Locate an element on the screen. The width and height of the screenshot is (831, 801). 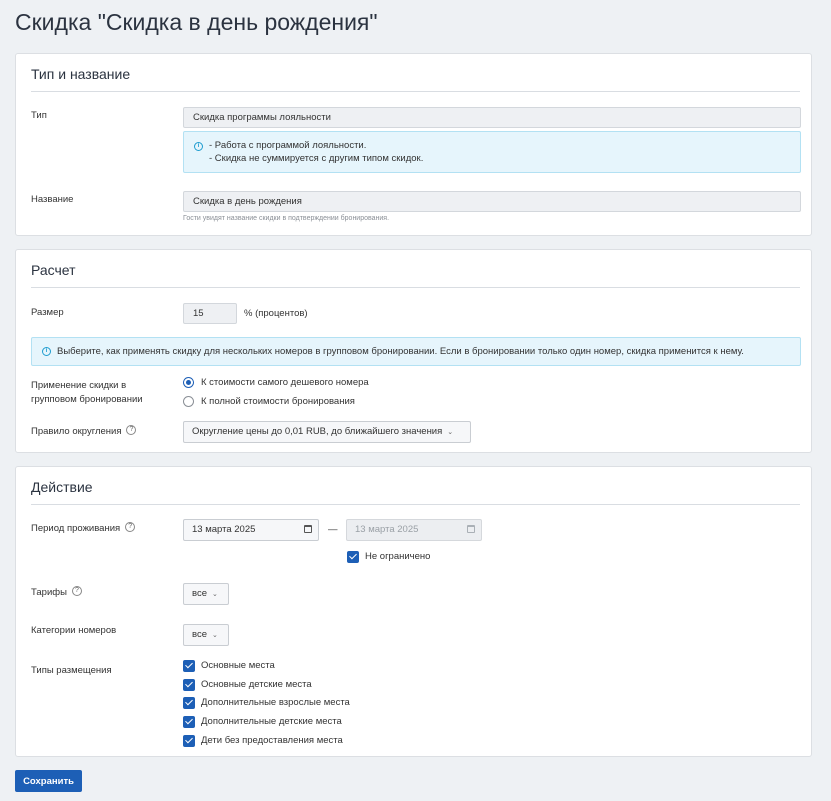
page-title: Скидка "Скидка в день рождения" is located at coordinates (196, 22).